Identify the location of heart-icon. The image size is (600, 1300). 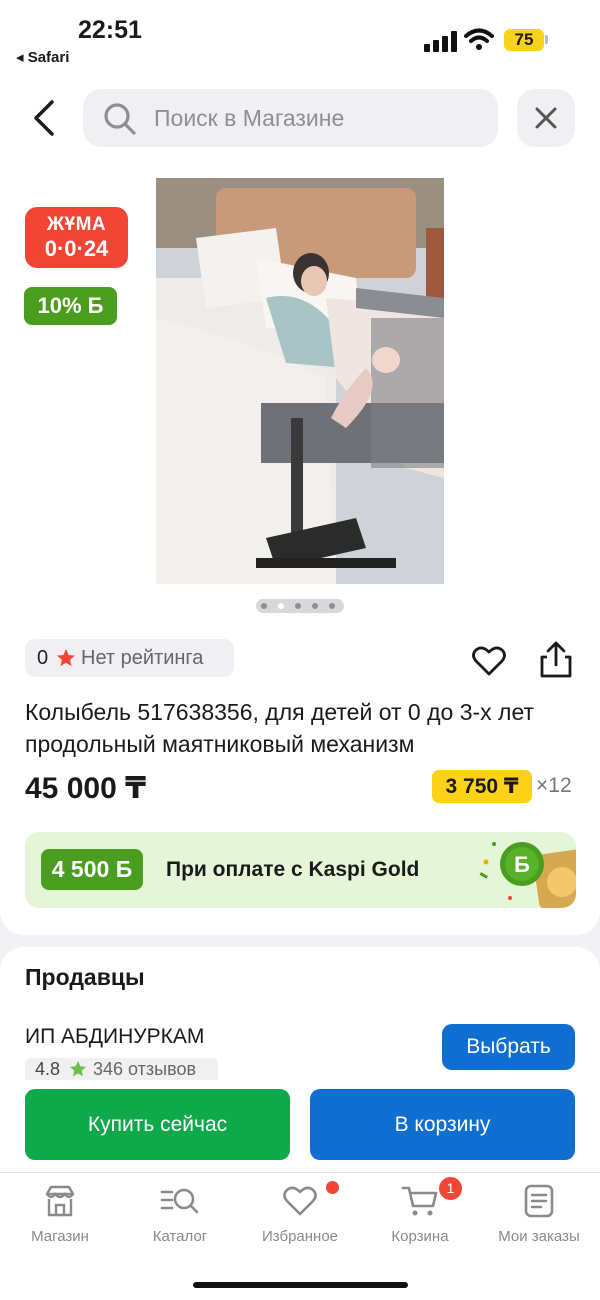
(300, 1201).